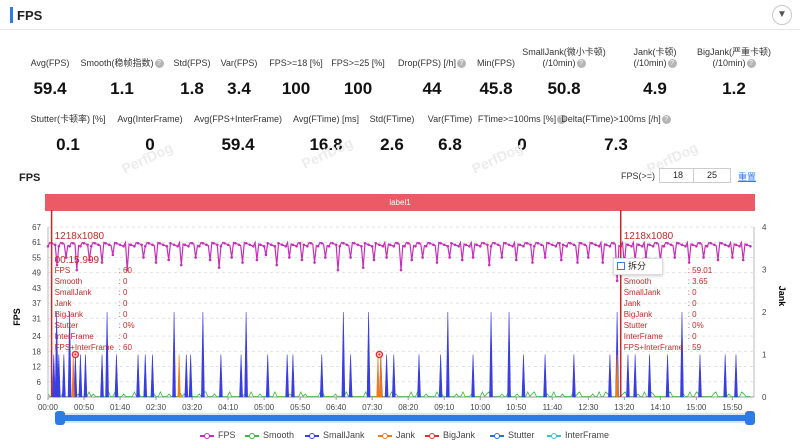 The width and height of the screenshot is (800, 440). I want to click on legend-swatch, so click(252, 435).